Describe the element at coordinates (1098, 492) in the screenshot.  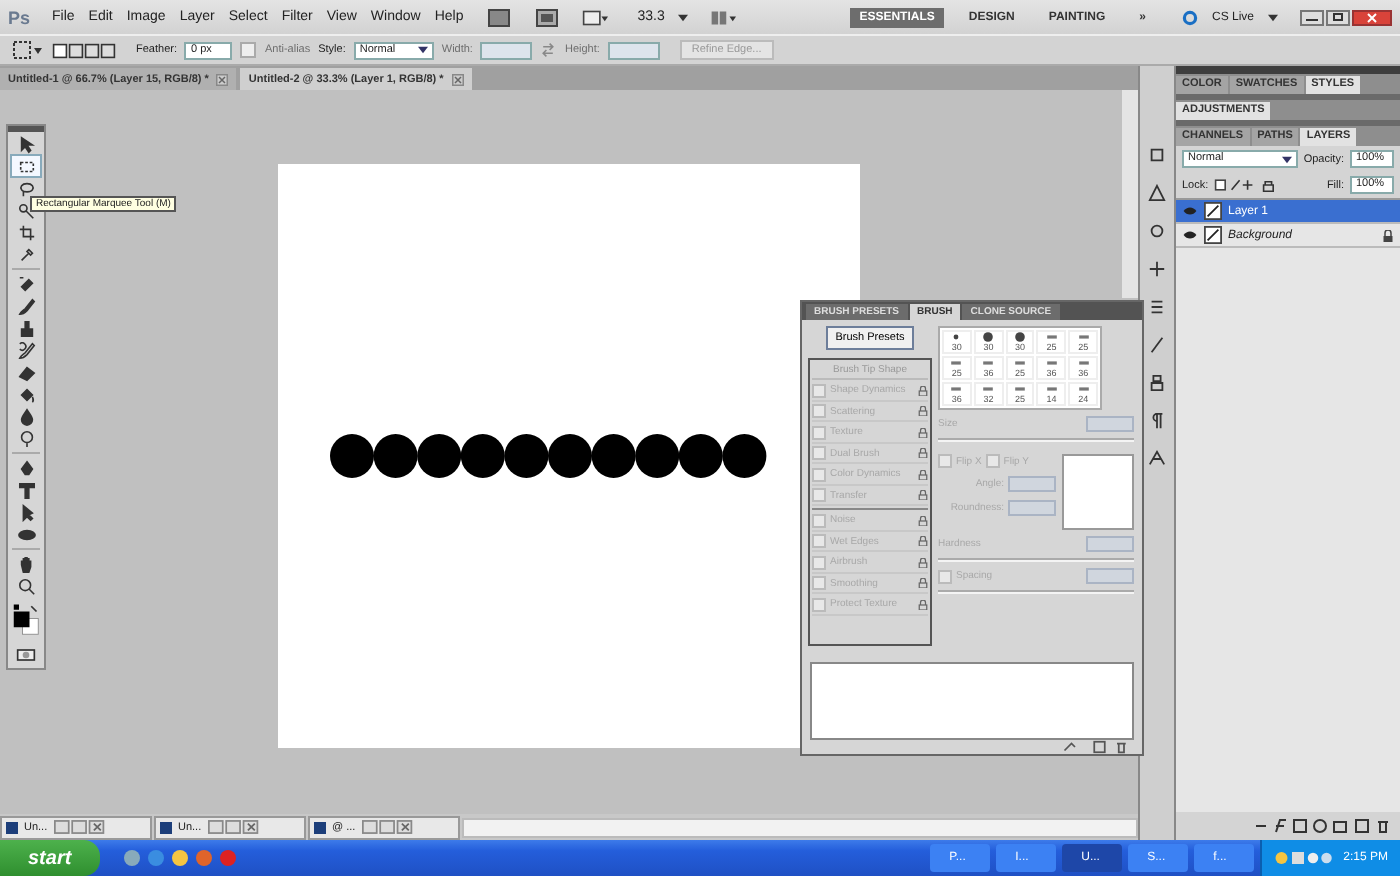
I see `brush-shape-preview` at that location.